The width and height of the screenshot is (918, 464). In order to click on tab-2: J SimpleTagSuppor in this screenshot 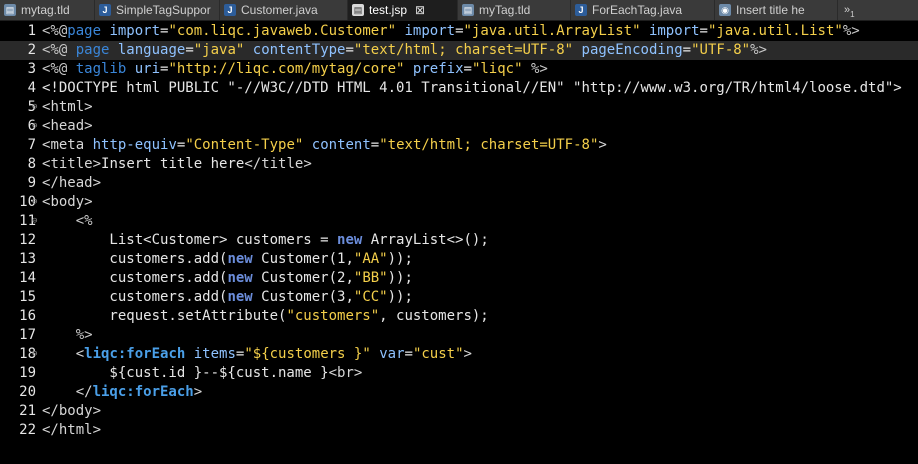, I will do `click(157, 10)`.